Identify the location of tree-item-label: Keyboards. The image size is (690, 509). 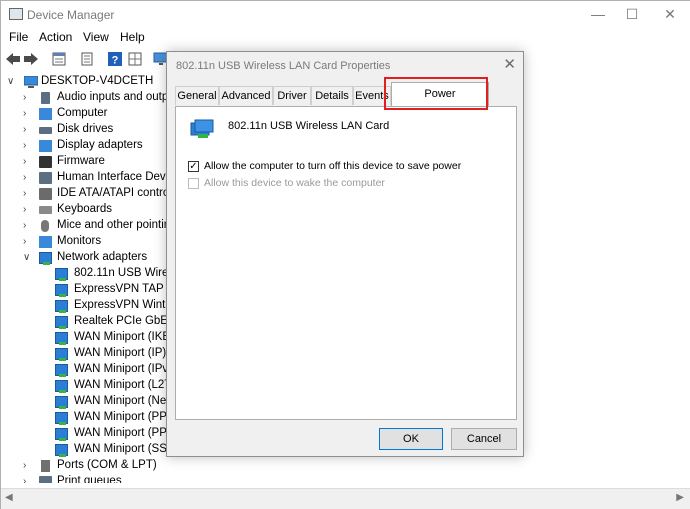
(84, 209).